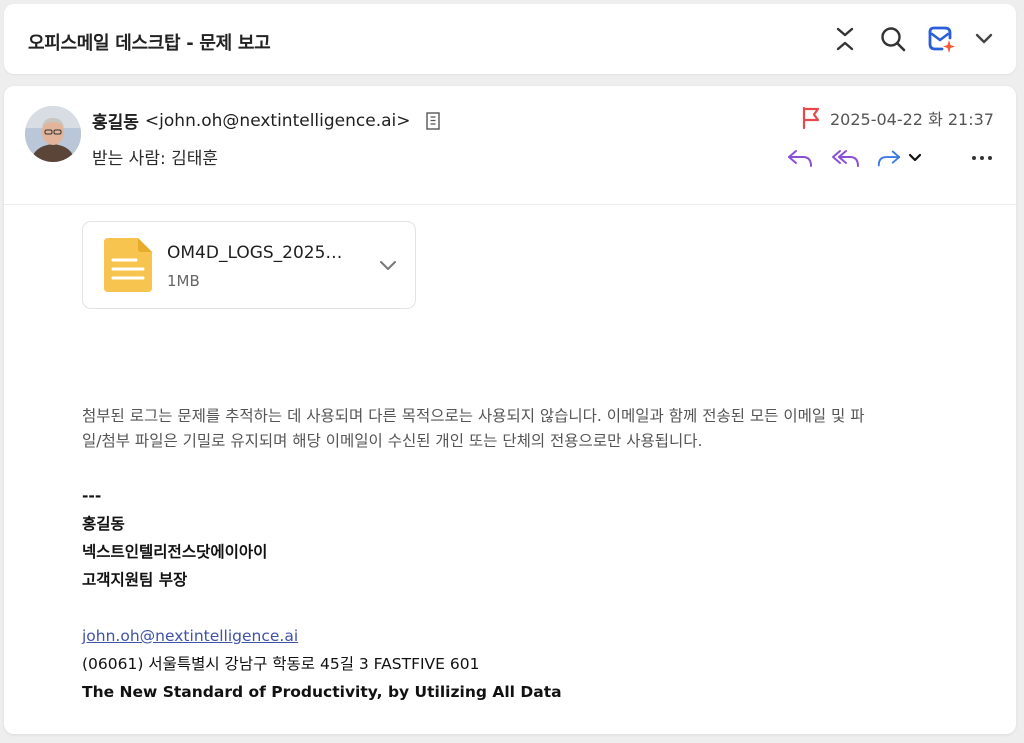  I want to click on organization-icon, so click(433, 121).